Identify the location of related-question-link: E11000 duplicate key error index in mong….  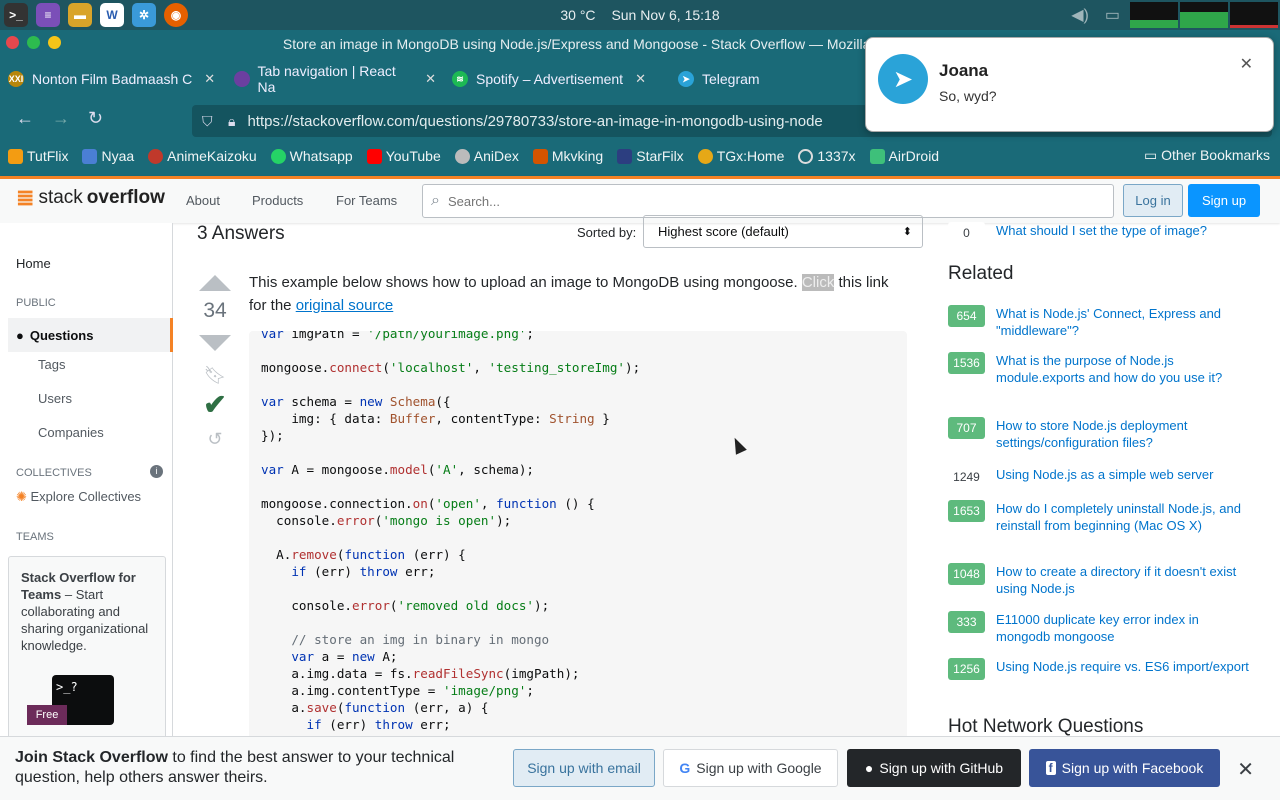
(1123, 628).